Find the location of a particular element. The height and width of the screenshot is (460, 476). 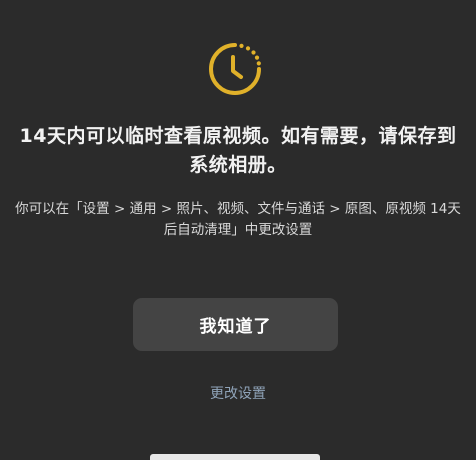

got-it-button: 我知道了 is located at coordinates (235, 324).